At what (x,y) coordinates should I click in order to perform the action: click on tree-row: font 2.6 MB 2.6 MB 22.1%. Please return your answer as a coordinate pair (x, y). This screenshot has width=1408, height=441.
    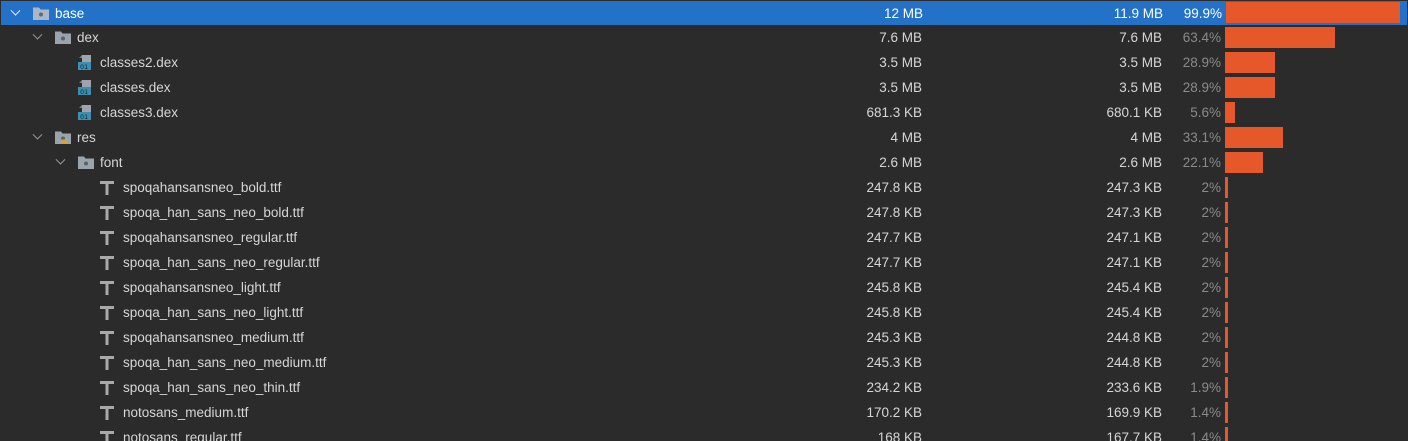
    Looking at the image, I should click on (704, 162).